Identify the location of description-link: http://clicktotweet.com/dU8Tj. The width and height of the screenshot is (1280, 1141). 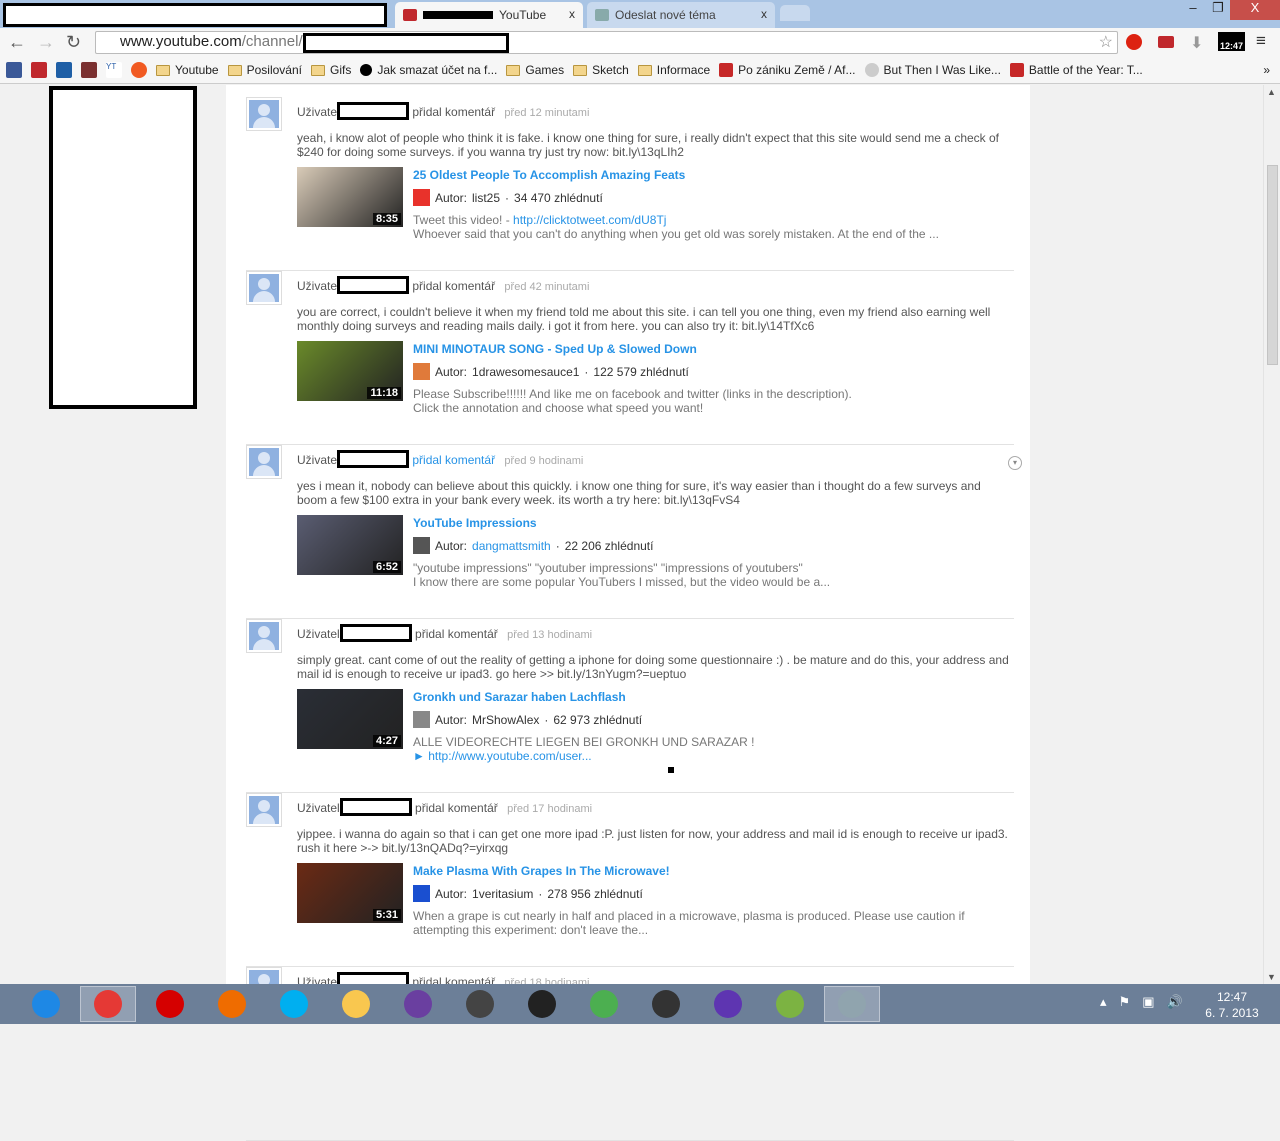
(589, 220).